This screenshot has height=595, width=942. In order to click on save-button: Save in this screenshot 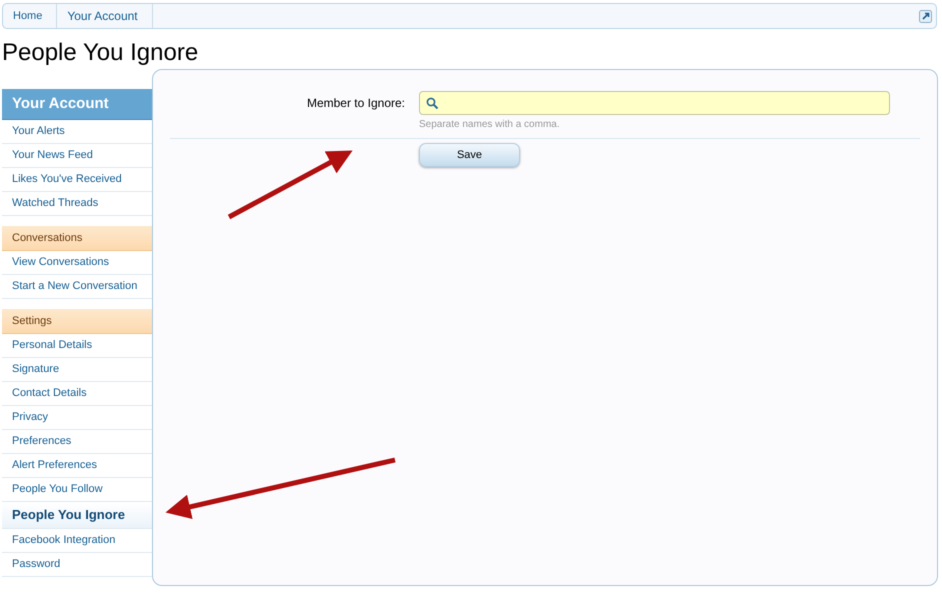, I will do `click(469, 155)`.